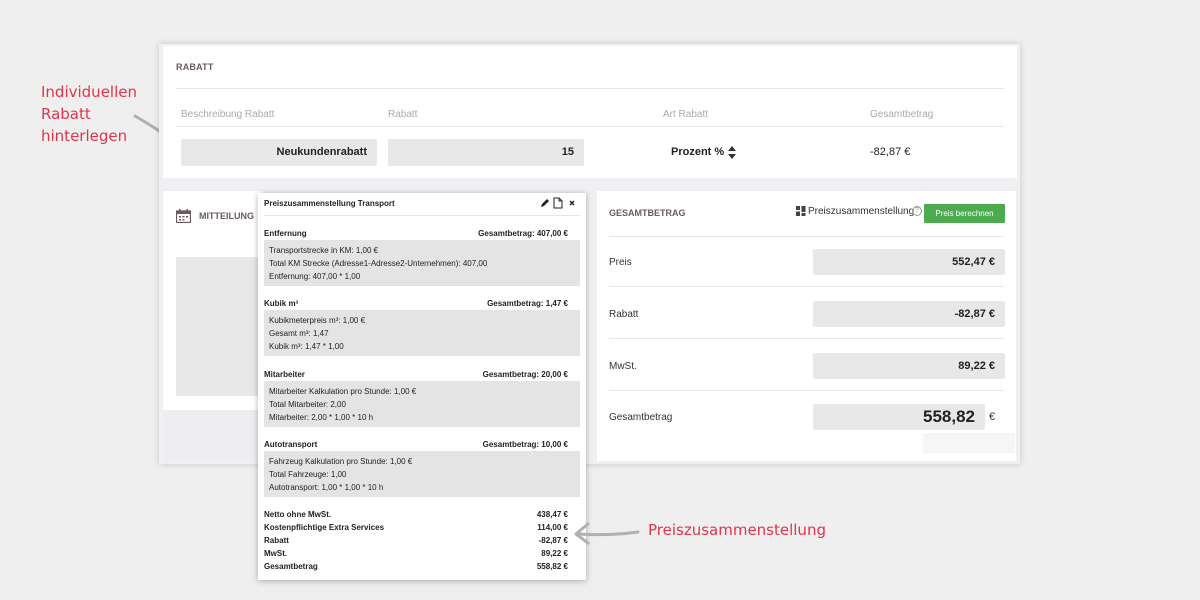  I want to click on mitteilung-card: MITTEILUNG, so click(213, 300).